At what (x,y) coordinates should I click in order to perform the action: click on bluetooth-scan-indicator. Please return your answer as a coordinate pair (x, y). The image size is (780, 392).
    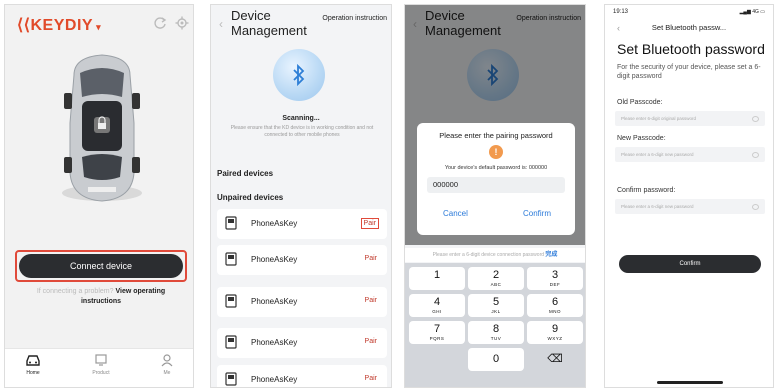
    Looking at the image, I should click on (299, 75).